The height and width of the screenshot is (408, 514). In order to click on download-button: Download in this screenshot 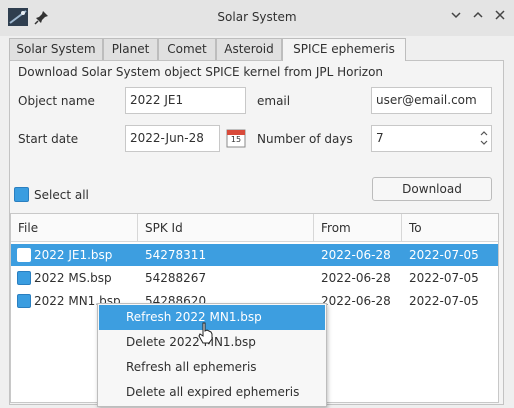, I will do `click(432, 189)`.